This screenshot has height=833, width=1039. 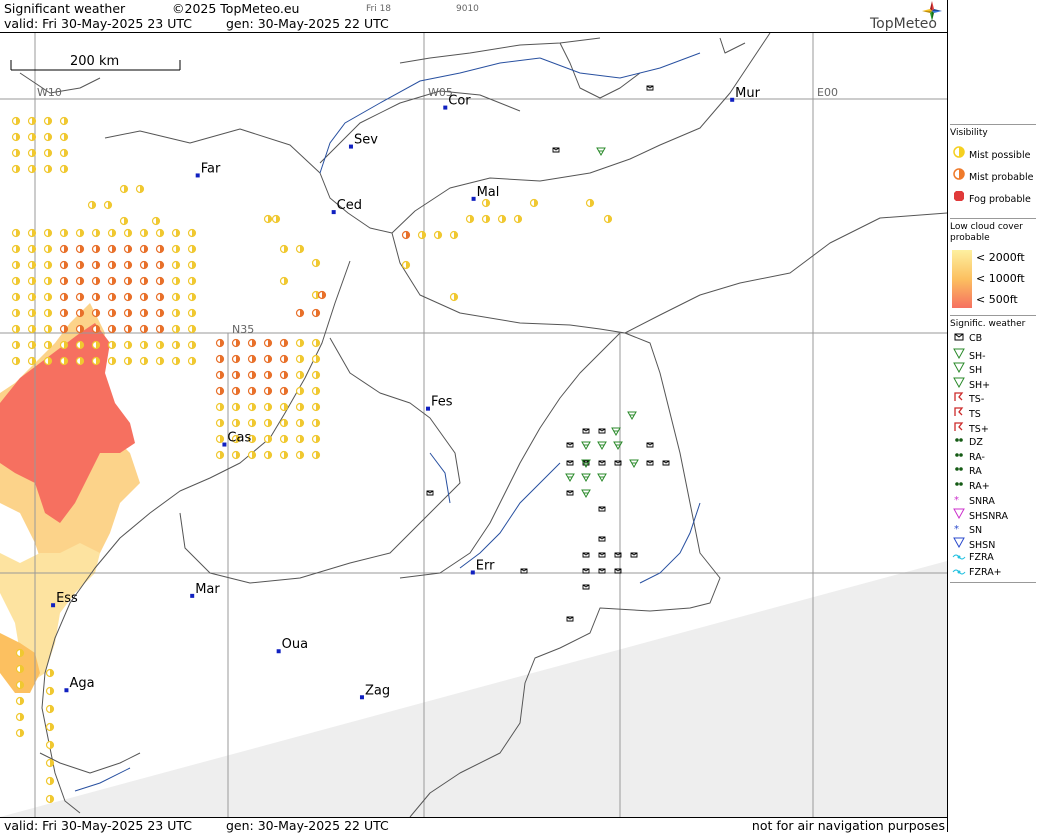 I want to click on header-small-code: 9010, so click(x=467, y=9).